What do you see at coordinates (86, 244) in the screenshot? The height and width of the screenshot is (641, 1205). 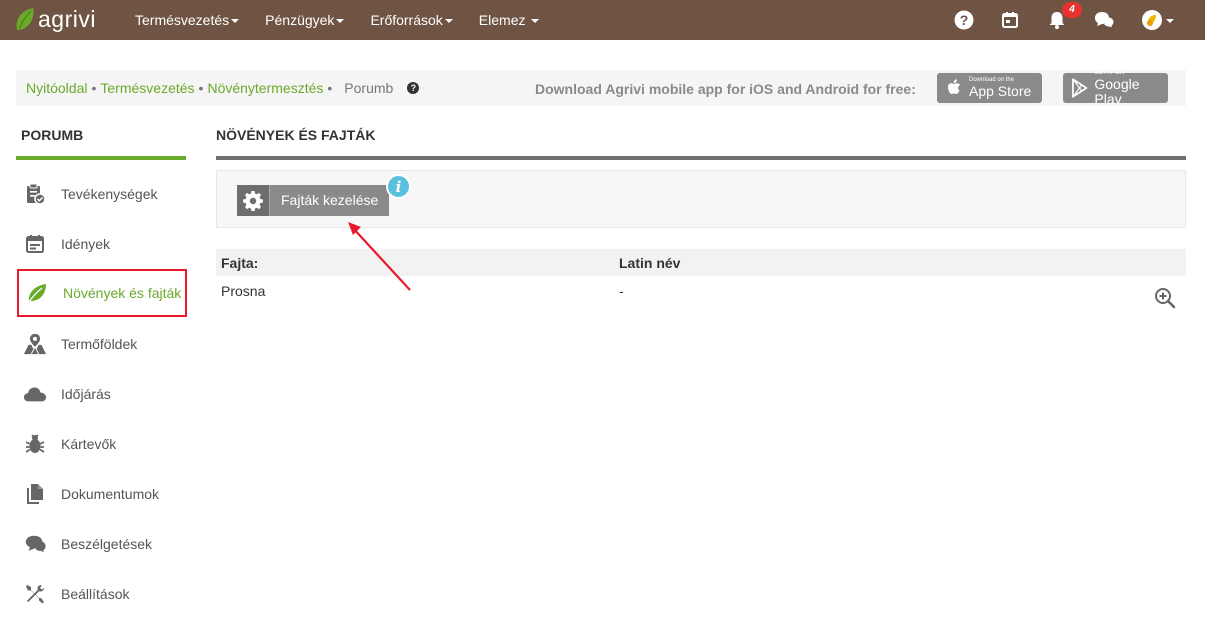 I see `sidebar-item-label: Idények` at bounding box center [86, 244].